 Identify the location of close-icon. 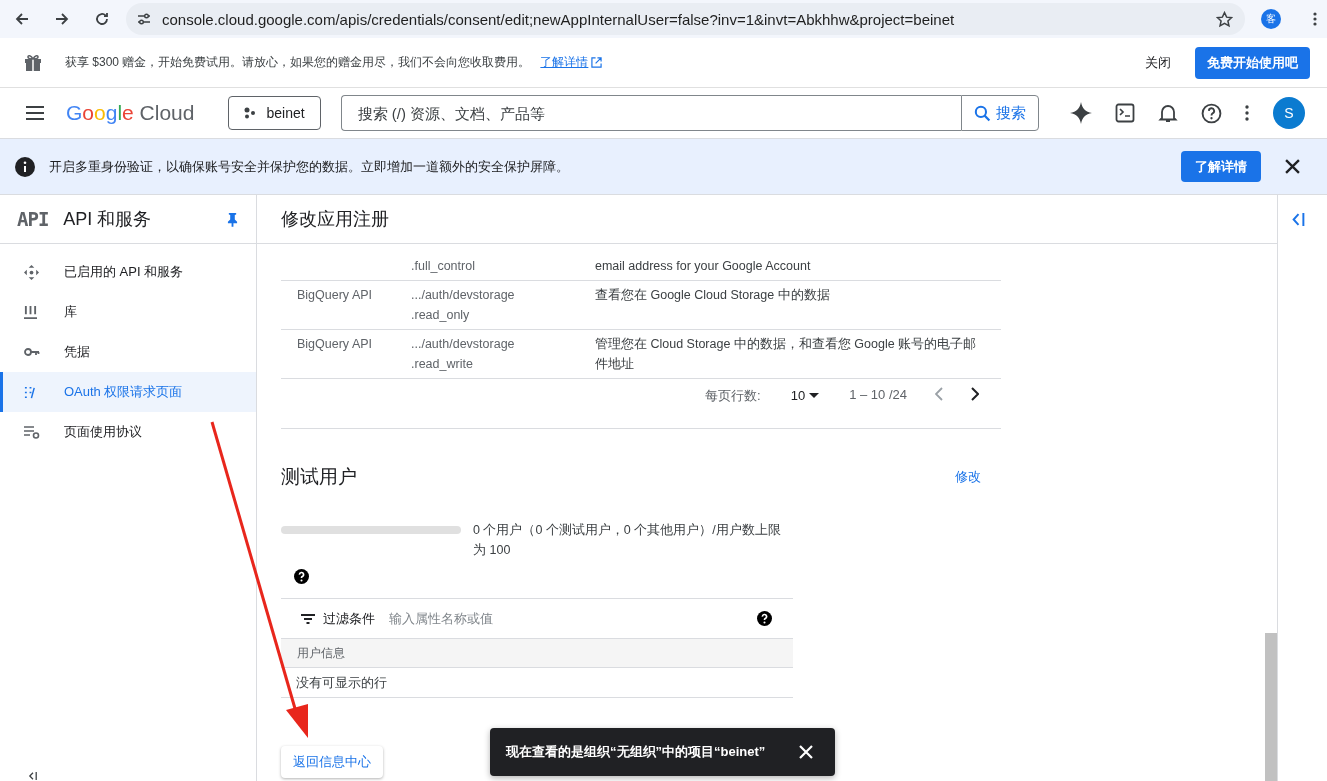
(1292, 166).